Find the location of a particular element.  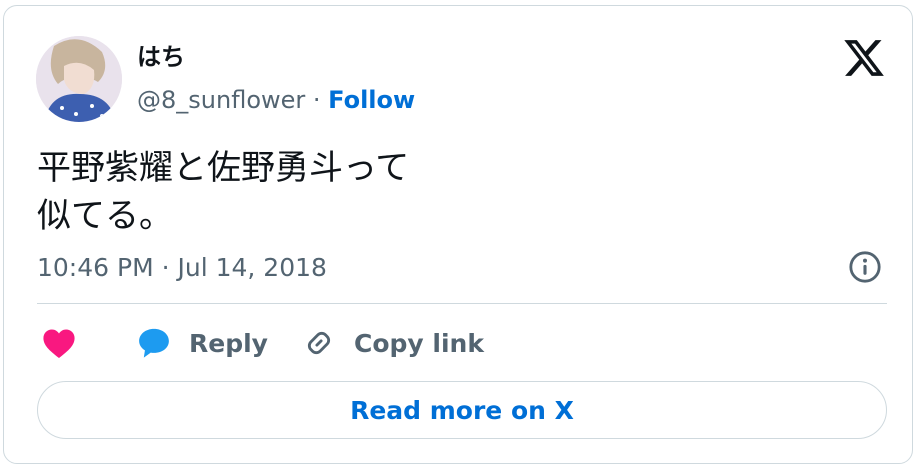

tweet-text-line: 平野紫耀と佐野勇斗って is located at coordinates (223, 168).